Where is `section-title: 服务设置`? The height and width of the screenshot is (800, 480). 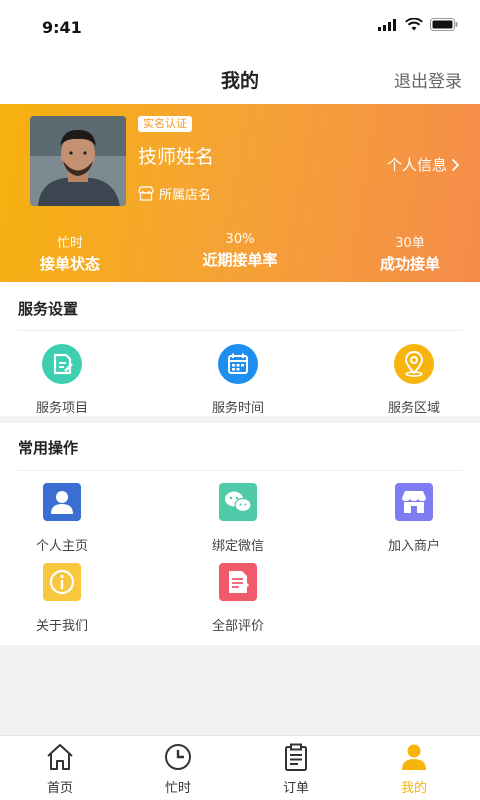
section-title: 服务设置 is located at coordinates (48, 309).